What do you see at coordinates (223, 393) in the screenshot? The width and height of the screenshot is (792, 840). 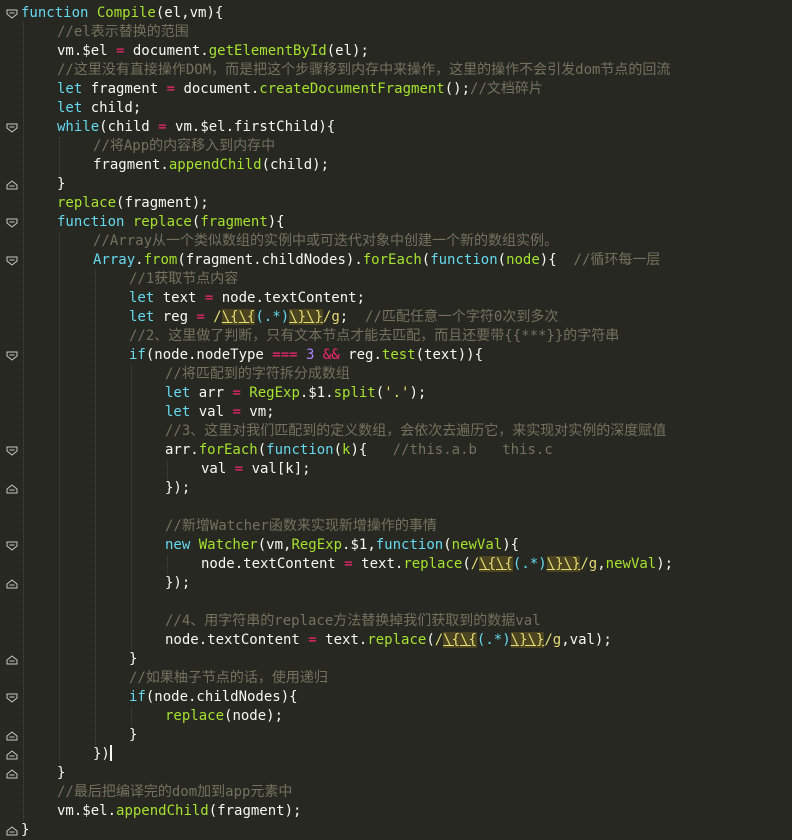 I see `code-line: let arr = RegExp.$1.split('.');` at bounding box center [223, 393].